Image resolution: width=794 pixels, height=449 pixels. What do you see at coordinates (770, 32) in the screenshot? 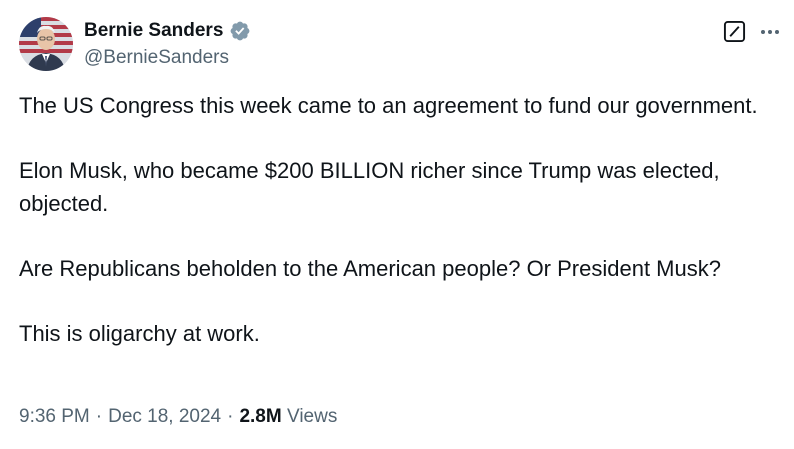
I see `more-options-icon` at bounding box center [770, 32].